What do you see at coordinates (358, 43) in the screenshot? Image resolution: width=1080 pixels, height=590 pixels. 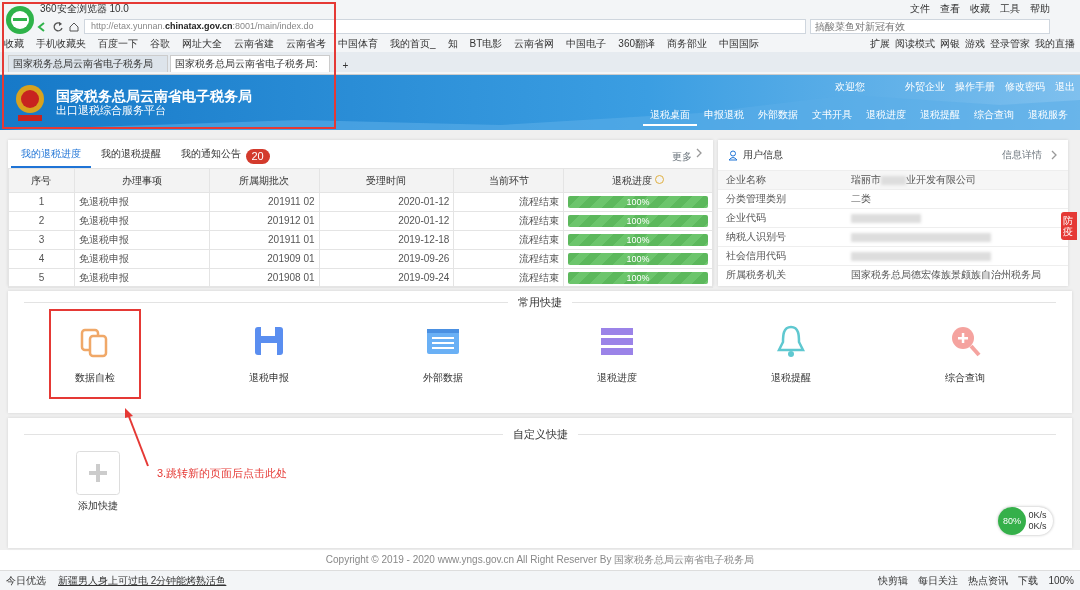 I see `bookmark-item: 中国体育` at bounding box center [358, 43].